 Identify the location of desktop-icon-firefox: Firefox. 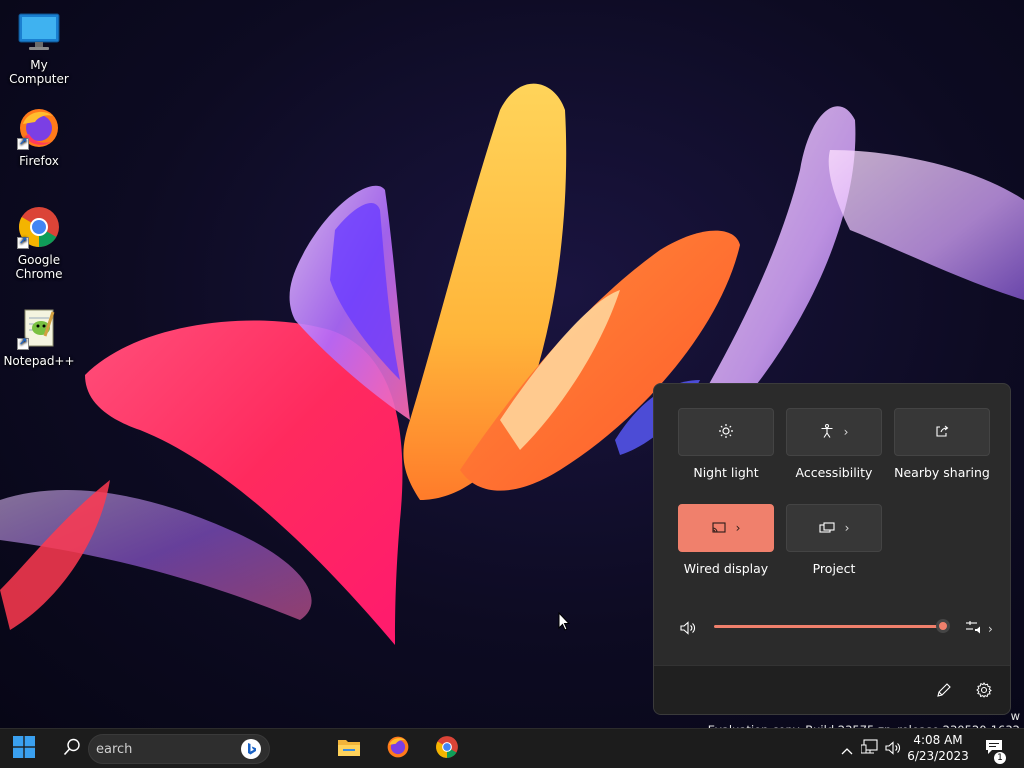
(39, 137).